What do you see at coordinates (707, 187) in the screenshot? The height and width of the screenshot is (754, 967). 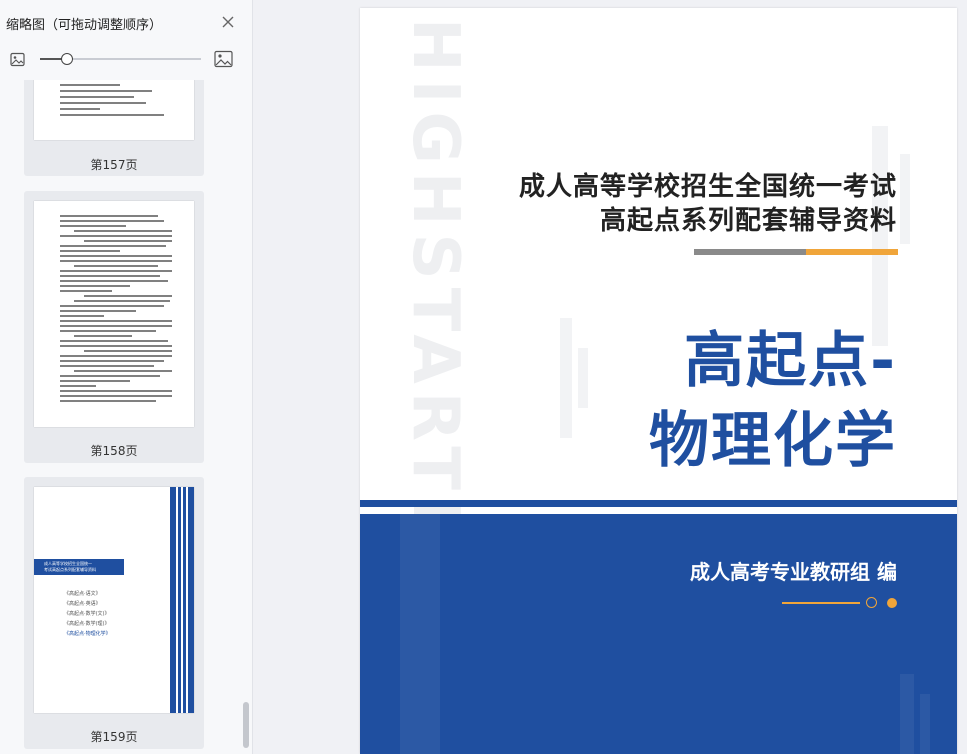 I see `cover-subtitle-line1: 成人高等学校招生全国统一考试` at bounding box center [707, 187].